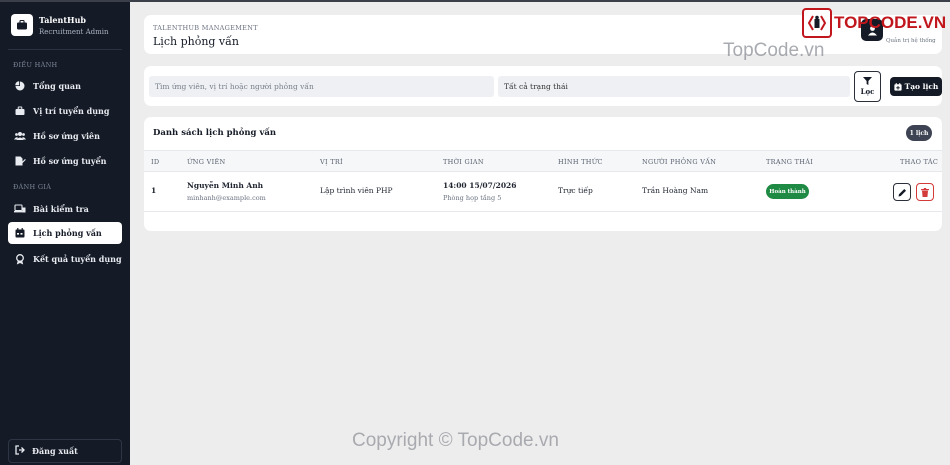 The image size is (950, 465). Describe the element at coordinates (463, 162) in the screenshot. I see `column-header-time: THỜI GIAN` at that location.